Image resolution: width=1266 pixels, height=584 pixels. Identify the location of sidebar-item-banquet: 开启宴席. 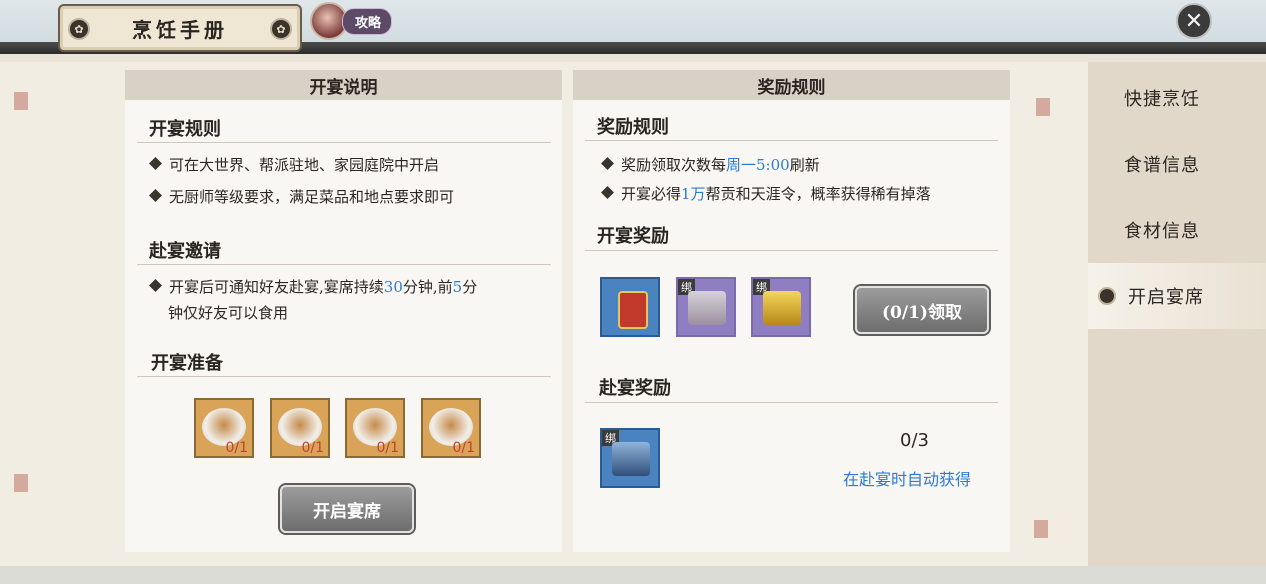
(1177, 296).